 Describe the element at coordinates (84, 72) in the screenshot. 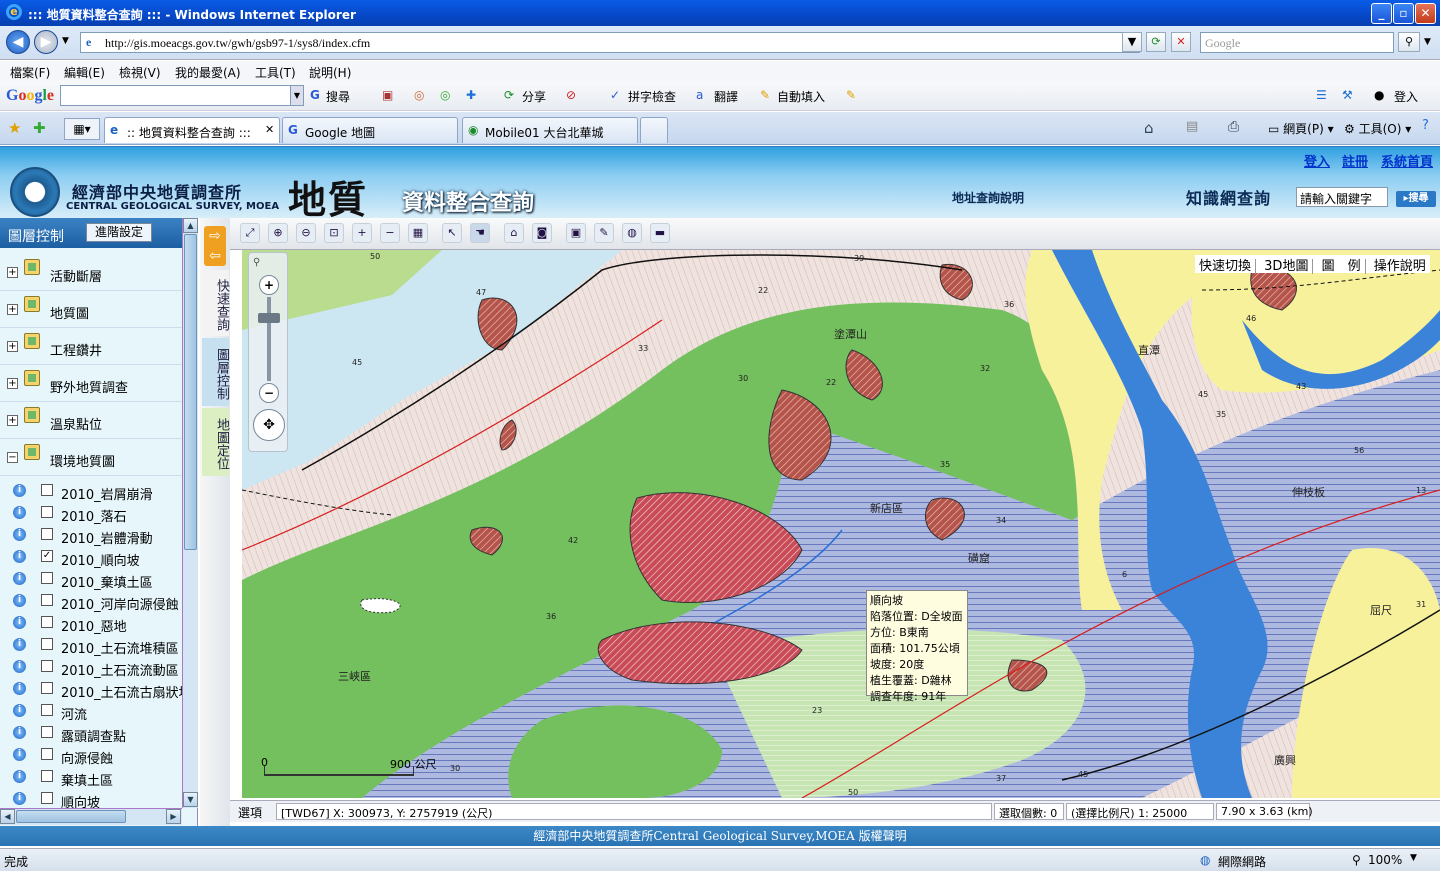

I see `menu-edit: 編輯(E)` at that location.